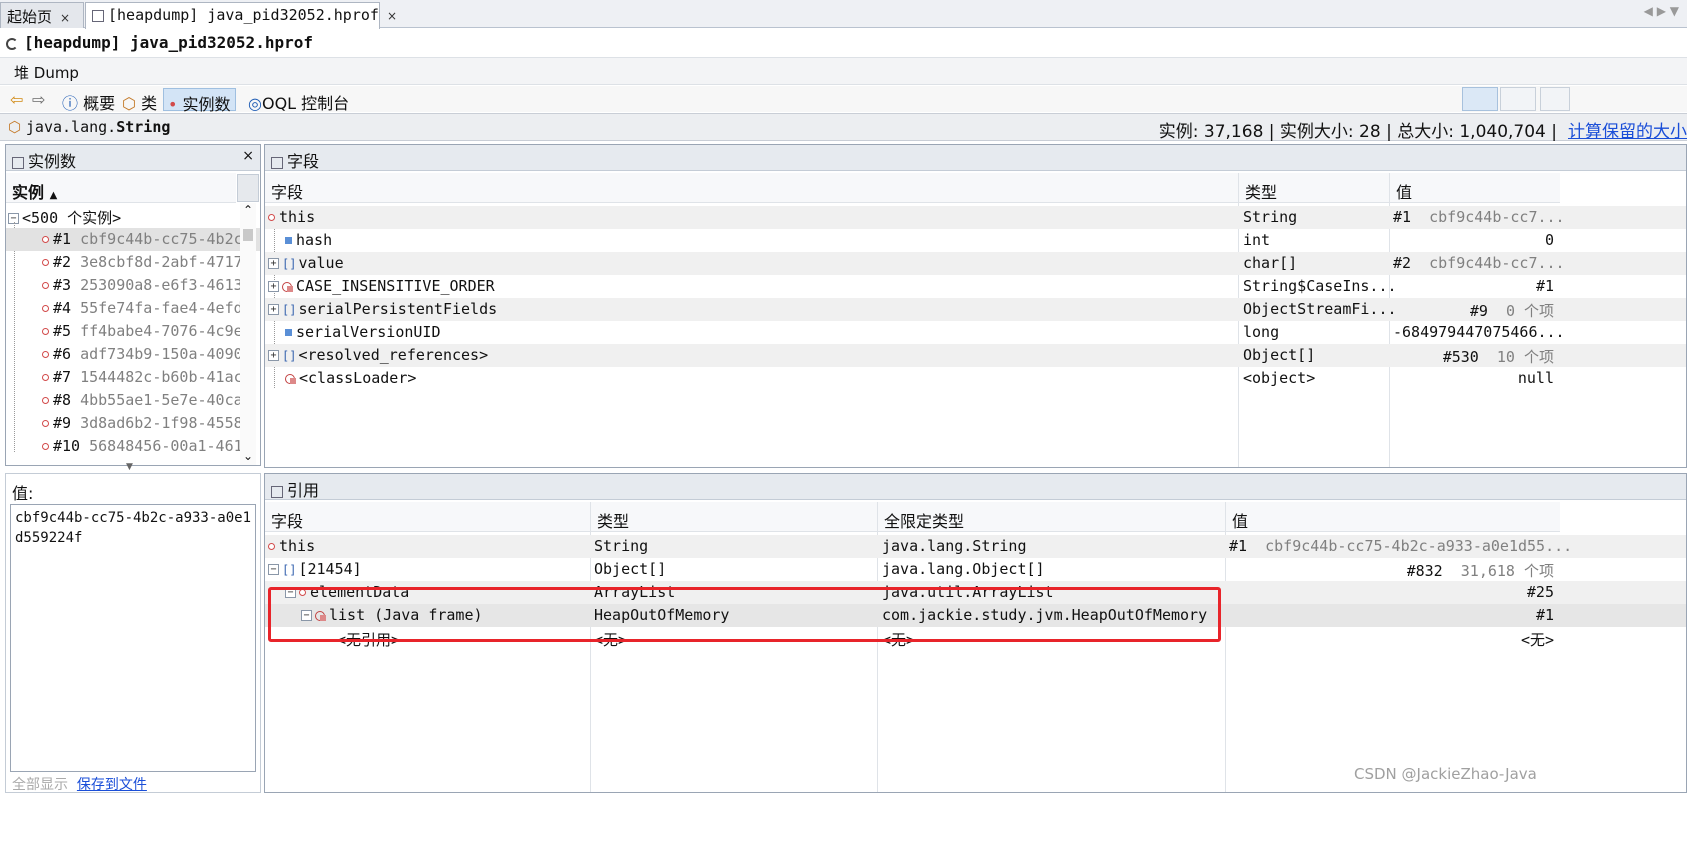 This screenshot has height=848, width=1687. What do you see at coordinates (72, 218) in the screenshot?
I see `instance-group-label: <500 个实例>` at bounding box center [72, 218].